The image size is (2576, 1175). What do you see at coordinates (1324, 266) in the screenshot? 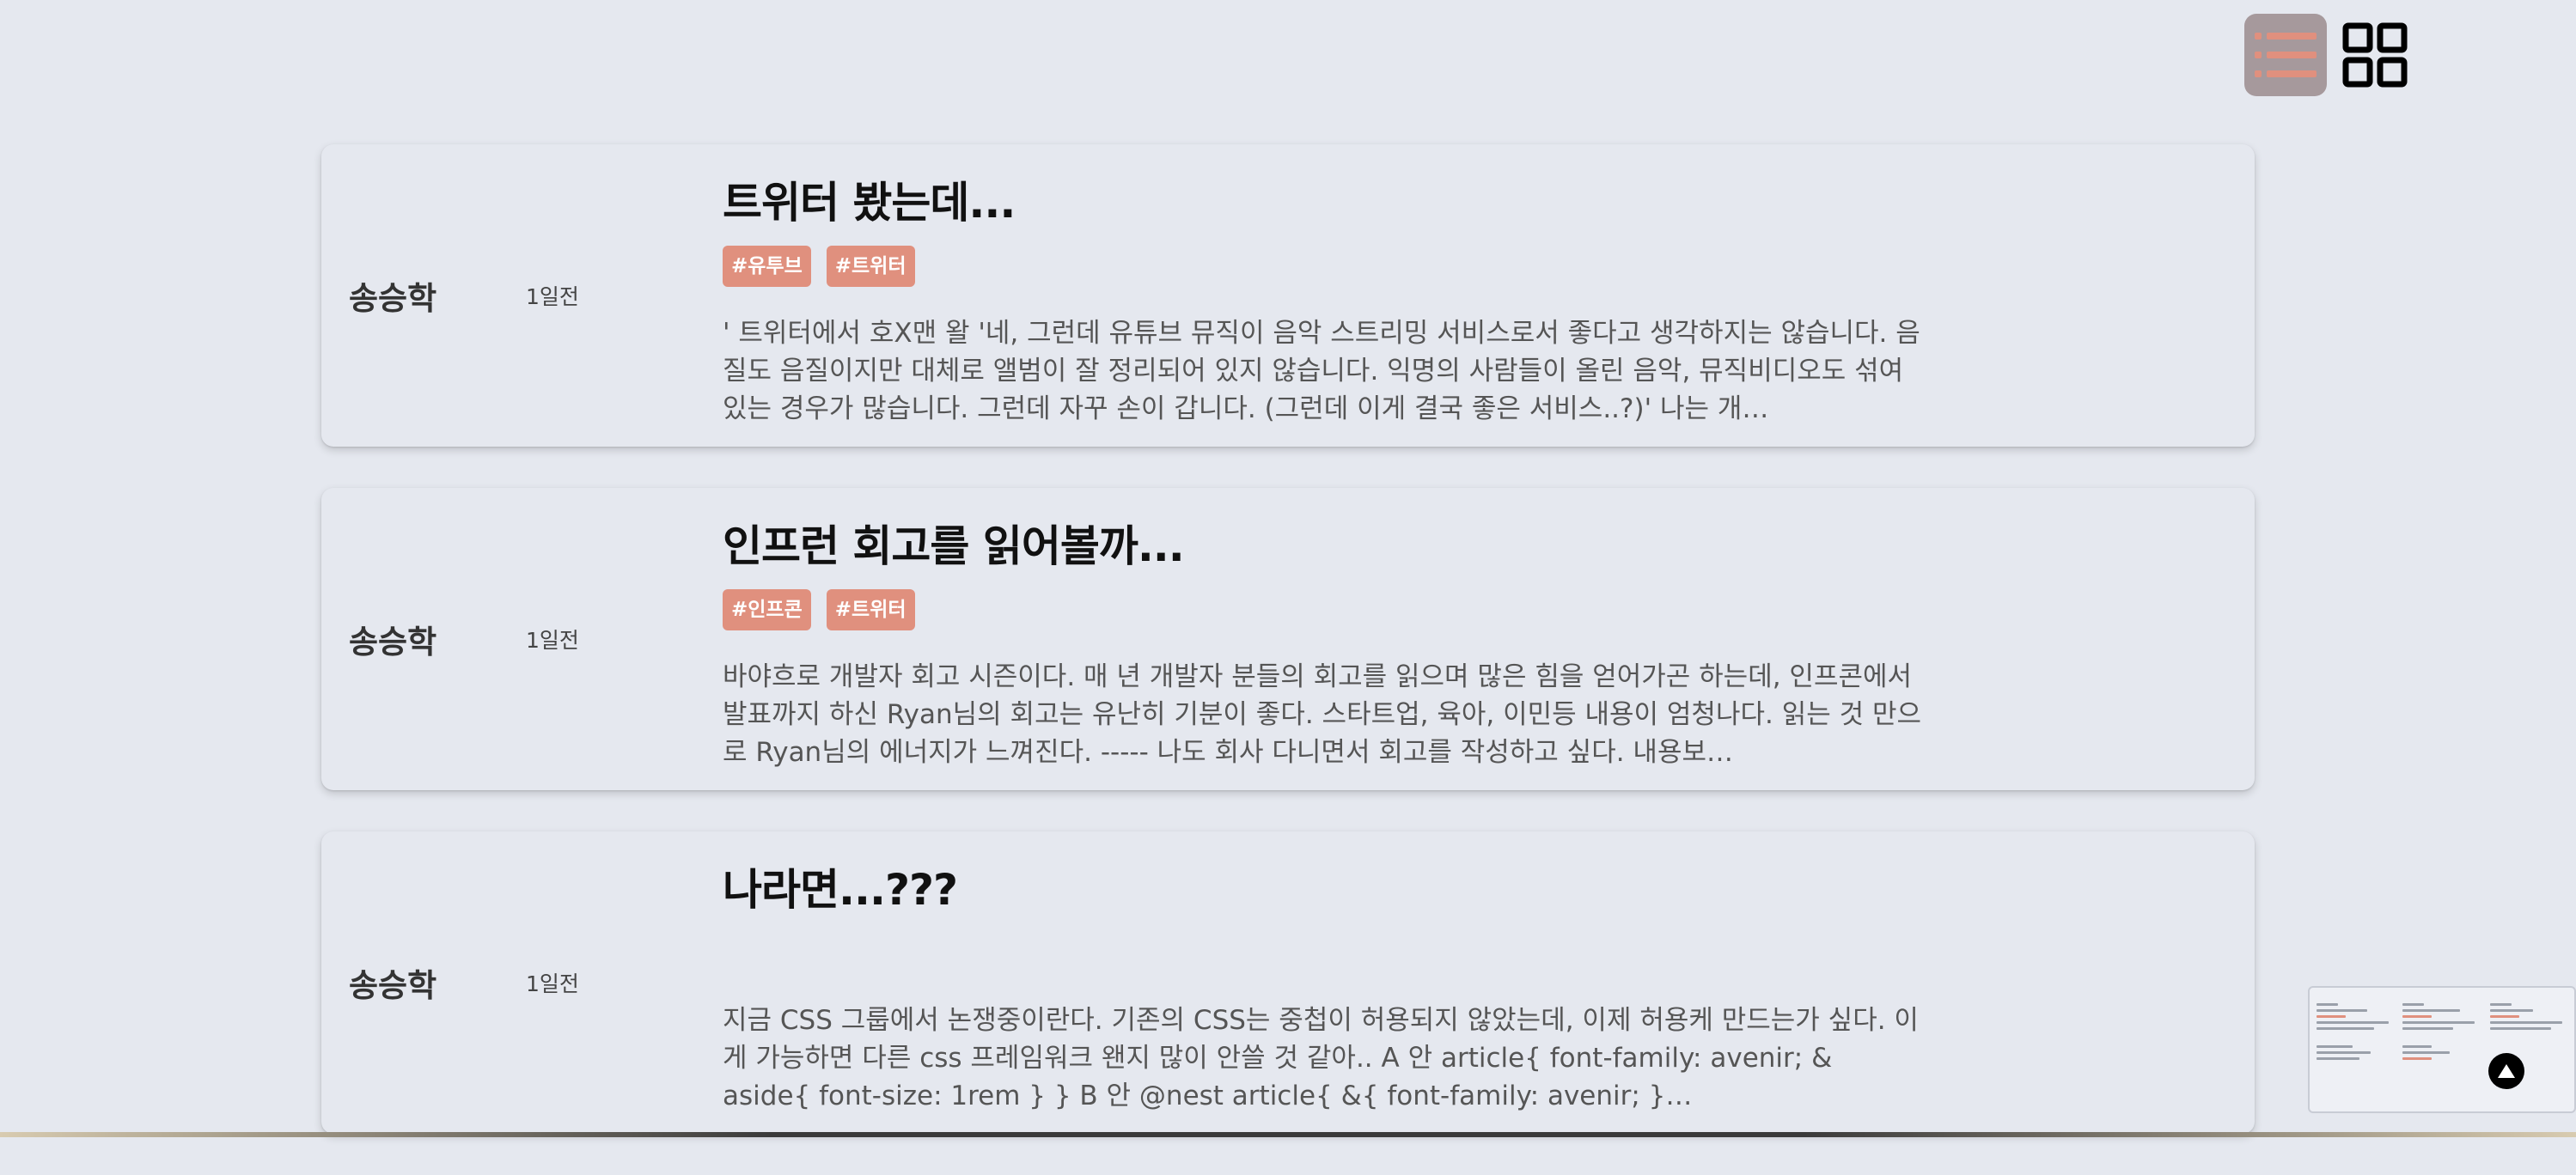
I see `post-tags: #유투브 #트위터` at bounding box center [1324, 266].